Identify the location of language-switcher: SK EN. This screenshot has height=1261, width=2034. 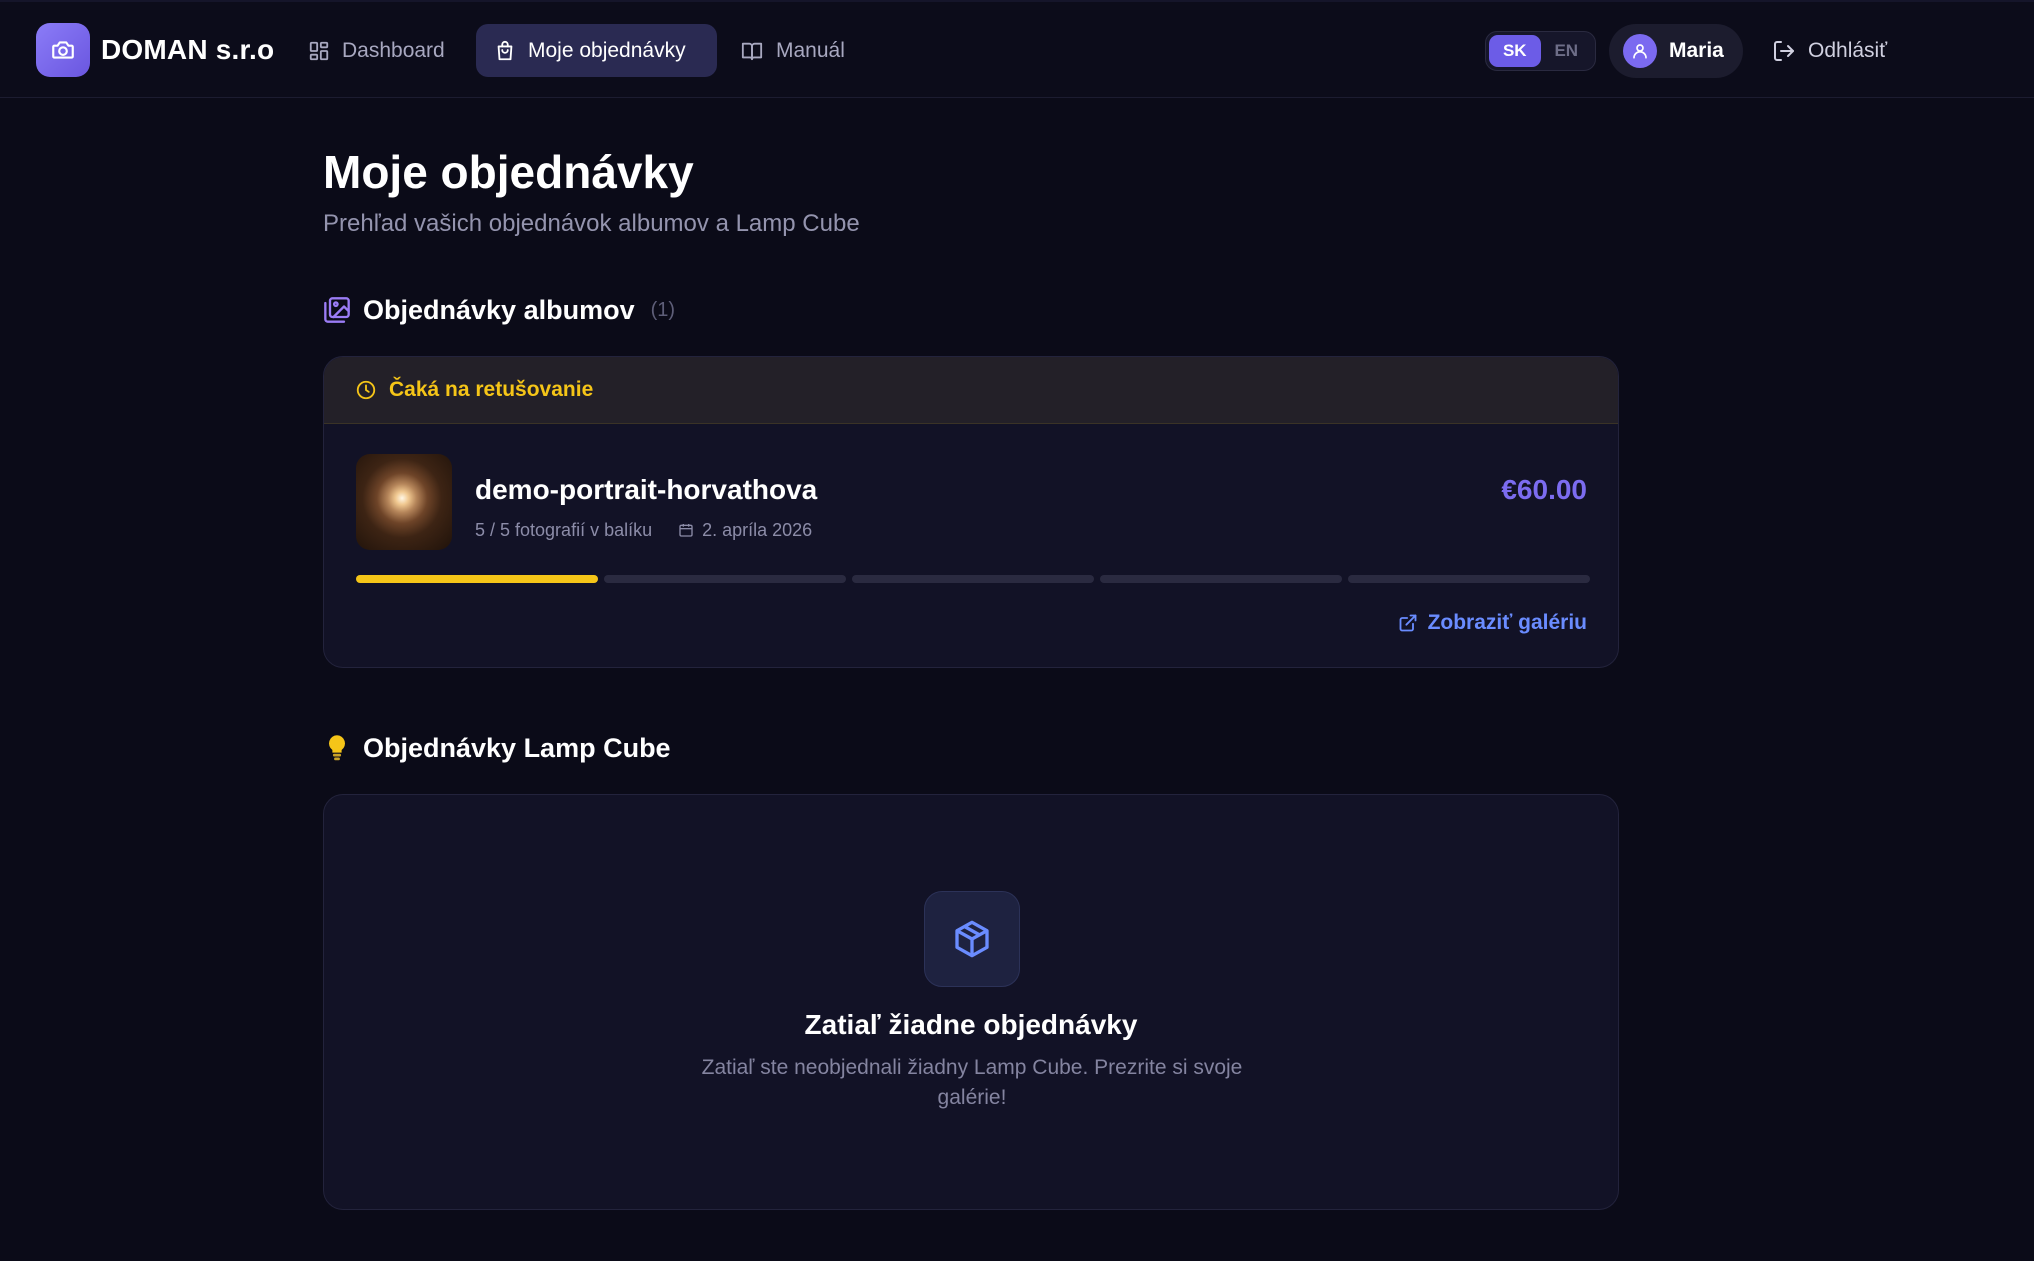
(1540, 51).